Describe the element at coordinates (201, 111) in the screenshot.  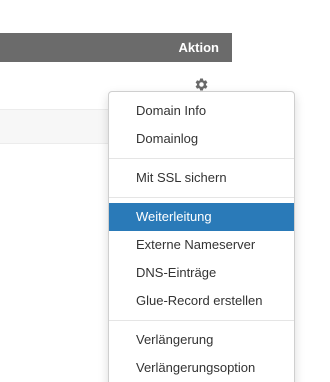
I see `menu-item-domain-info: Domain Info` at that location.